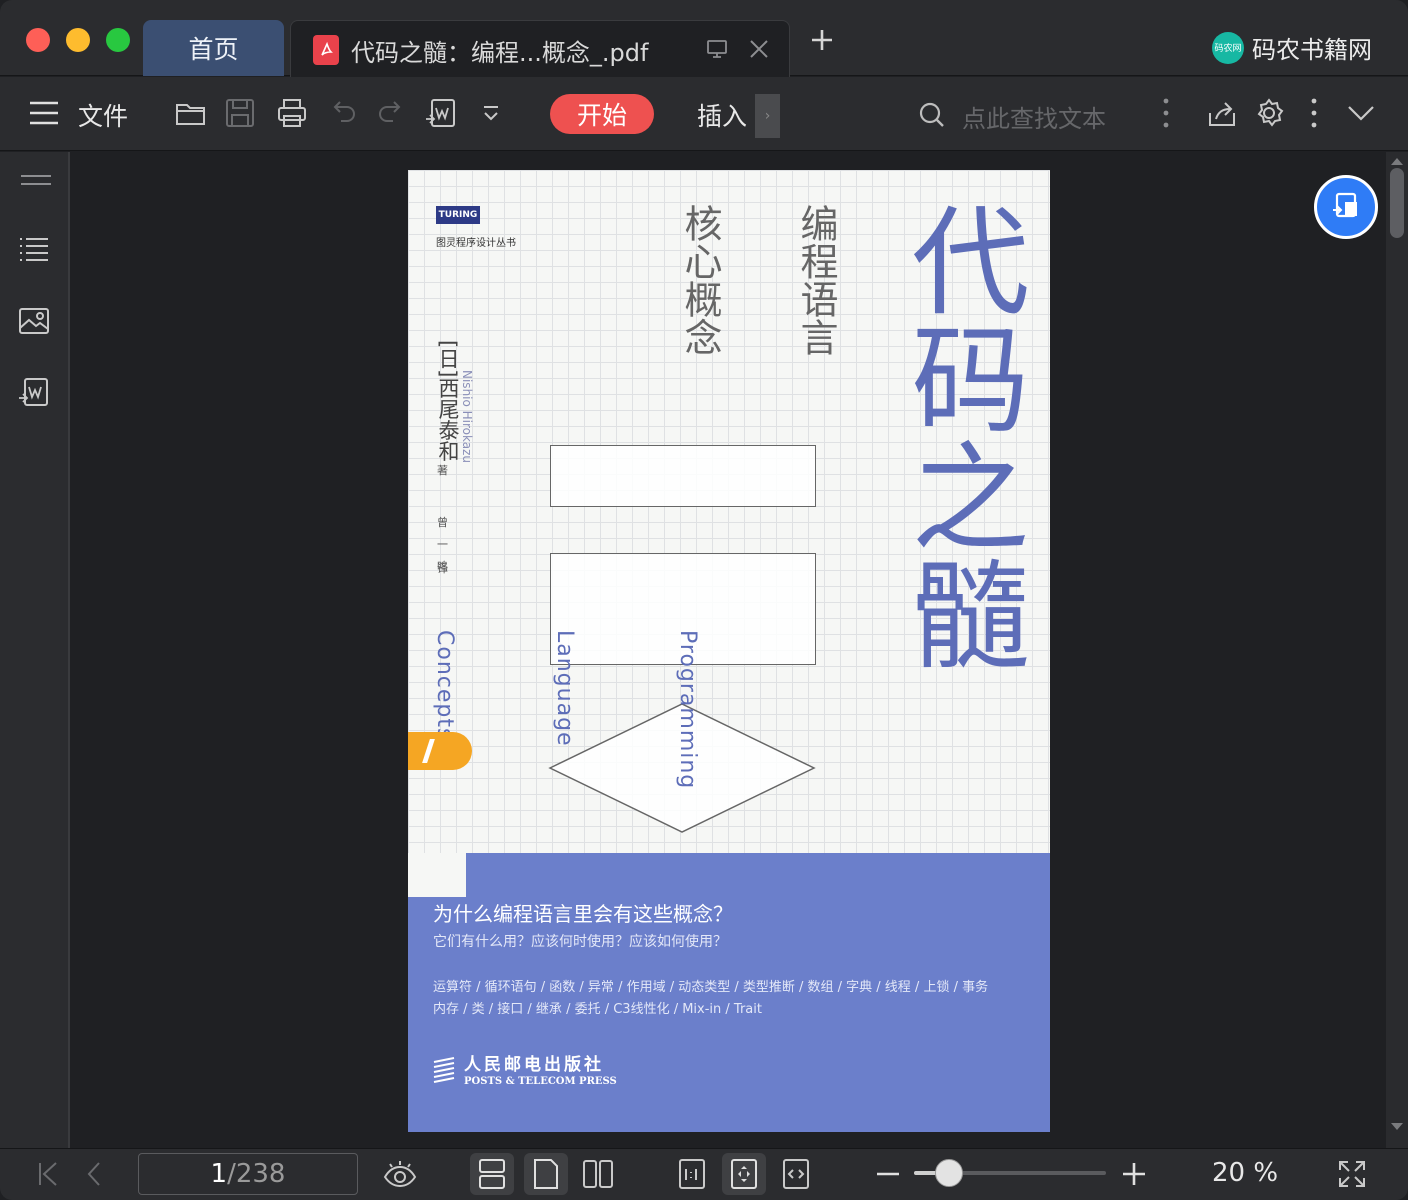  What do you see at coordinates (103, 115) in the screenshot?
I see `file-menu: 文件` at bounding box center [103, 115].